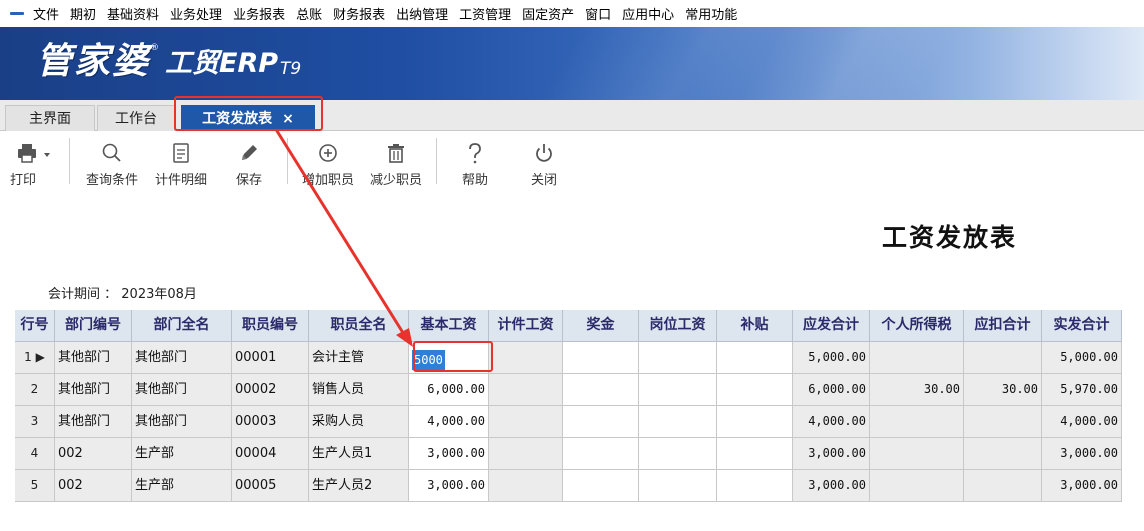 The image size is (1144, 531). I want to click on remove-staff-button: 减少职员, so click(396, 164).